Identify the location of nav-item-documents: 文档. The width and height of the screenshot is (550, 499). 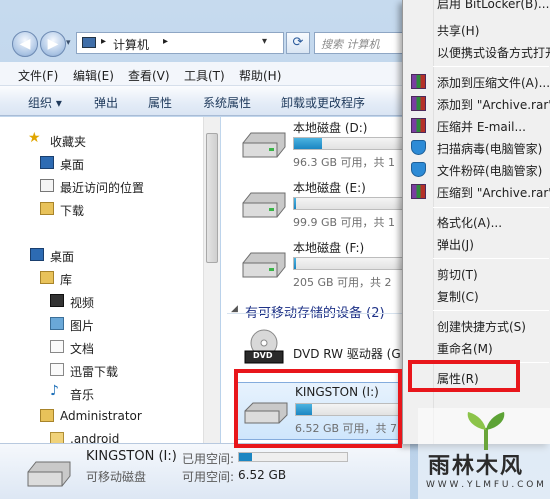
(100, 347).